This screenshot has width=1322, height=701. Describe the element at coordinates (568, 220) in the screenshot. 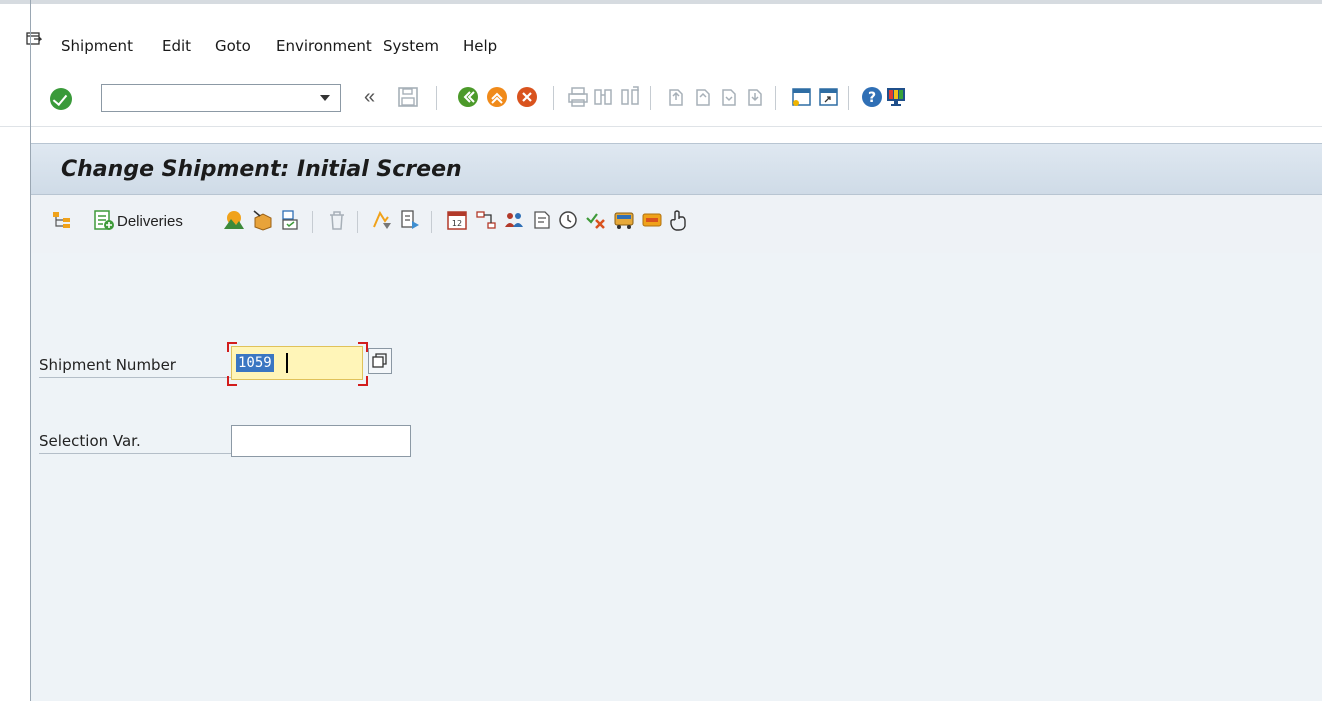

I see `deadlines-clock-icon` at that location.